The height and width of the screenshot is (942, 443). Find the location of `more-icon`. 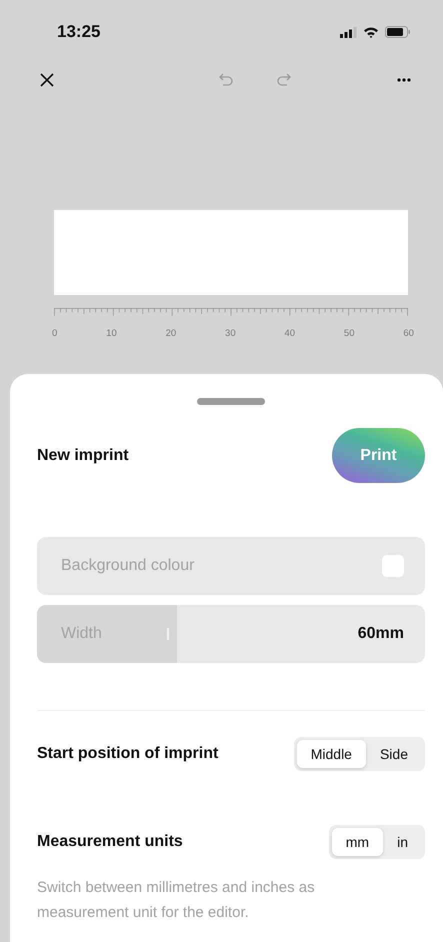

more-icon is located at coordinates (404, 80).